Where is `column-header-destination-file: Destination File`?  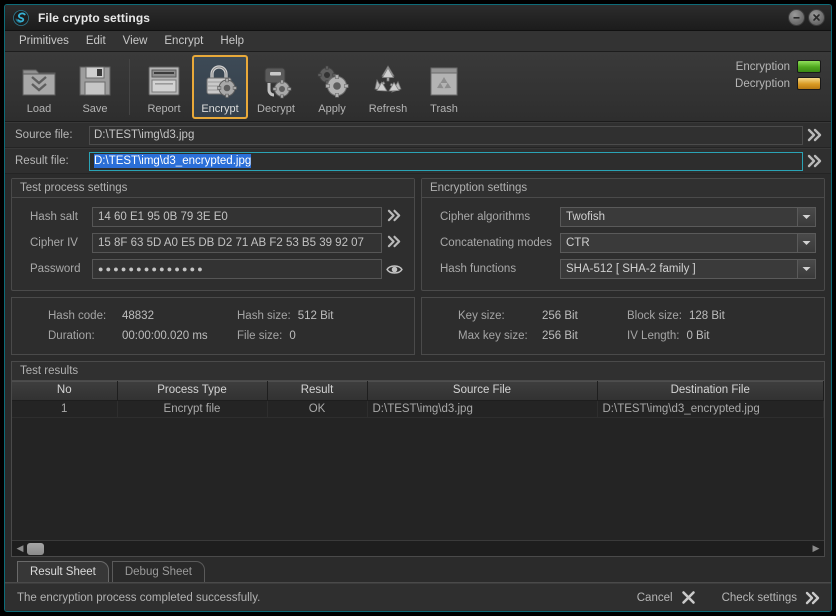
column-header-destination-file: Destination File is located at coordinates (710, 391).